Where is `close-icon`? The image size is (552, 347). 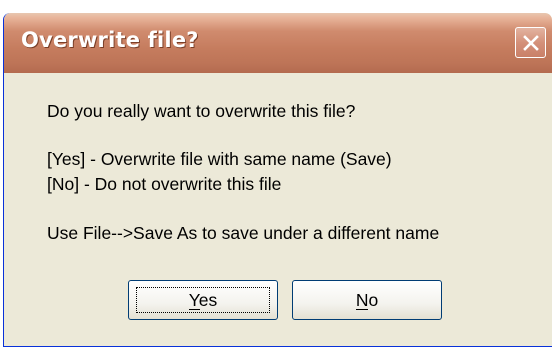
close-icon is located at coordinates (530, 42).